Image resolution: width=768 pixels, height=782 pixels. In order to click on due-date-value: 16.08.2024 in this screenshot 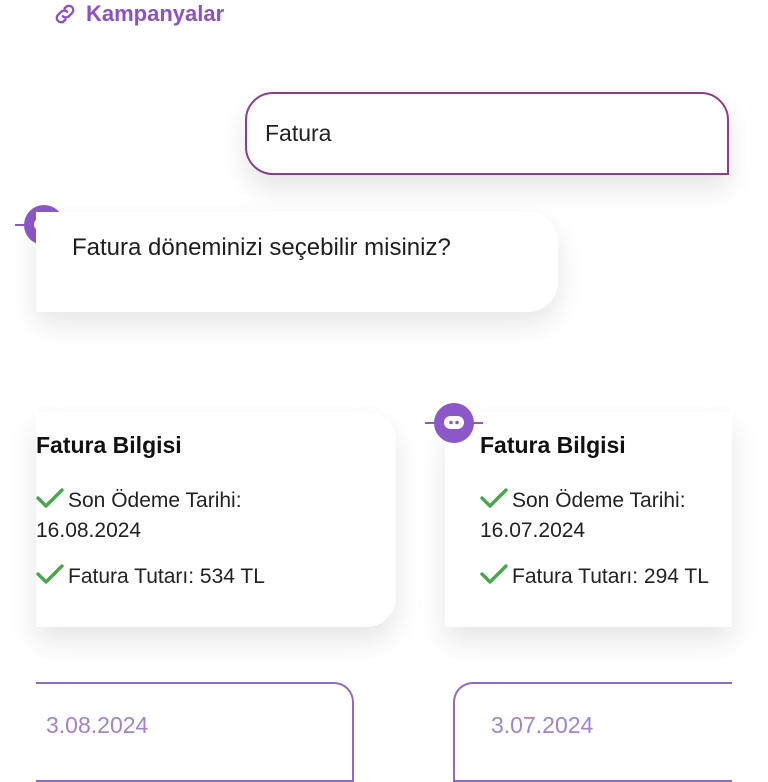, I will do `click(89, 530)`.